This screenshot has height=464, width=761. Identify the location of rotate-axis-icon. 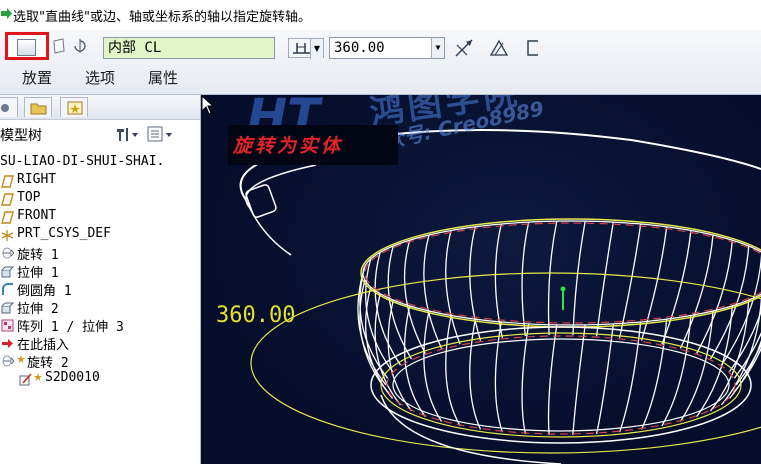
(80, 46).